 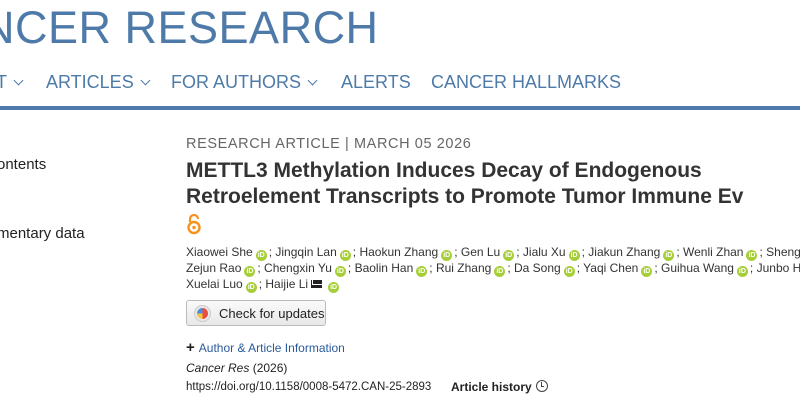 What do you see at coordinates (271, 348) in the screenshot?
I see `author-article-info-label: Author & Article Information` at bounding box center [271, 348].